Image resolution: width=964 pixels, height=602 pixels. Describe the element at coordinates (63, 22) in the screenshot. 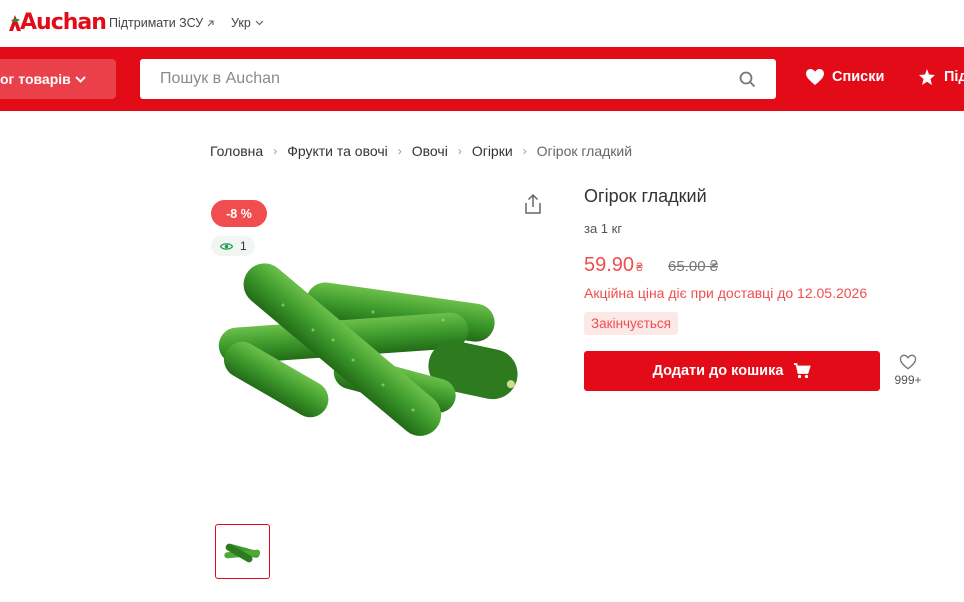

I see `logo-text: Auchan` at that location.